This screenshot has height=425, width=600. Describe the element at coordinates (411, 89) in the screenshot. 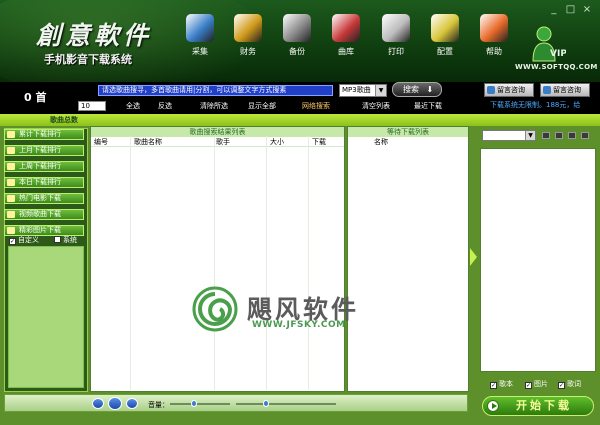

I see `search-button-label: 搜索` at that location.